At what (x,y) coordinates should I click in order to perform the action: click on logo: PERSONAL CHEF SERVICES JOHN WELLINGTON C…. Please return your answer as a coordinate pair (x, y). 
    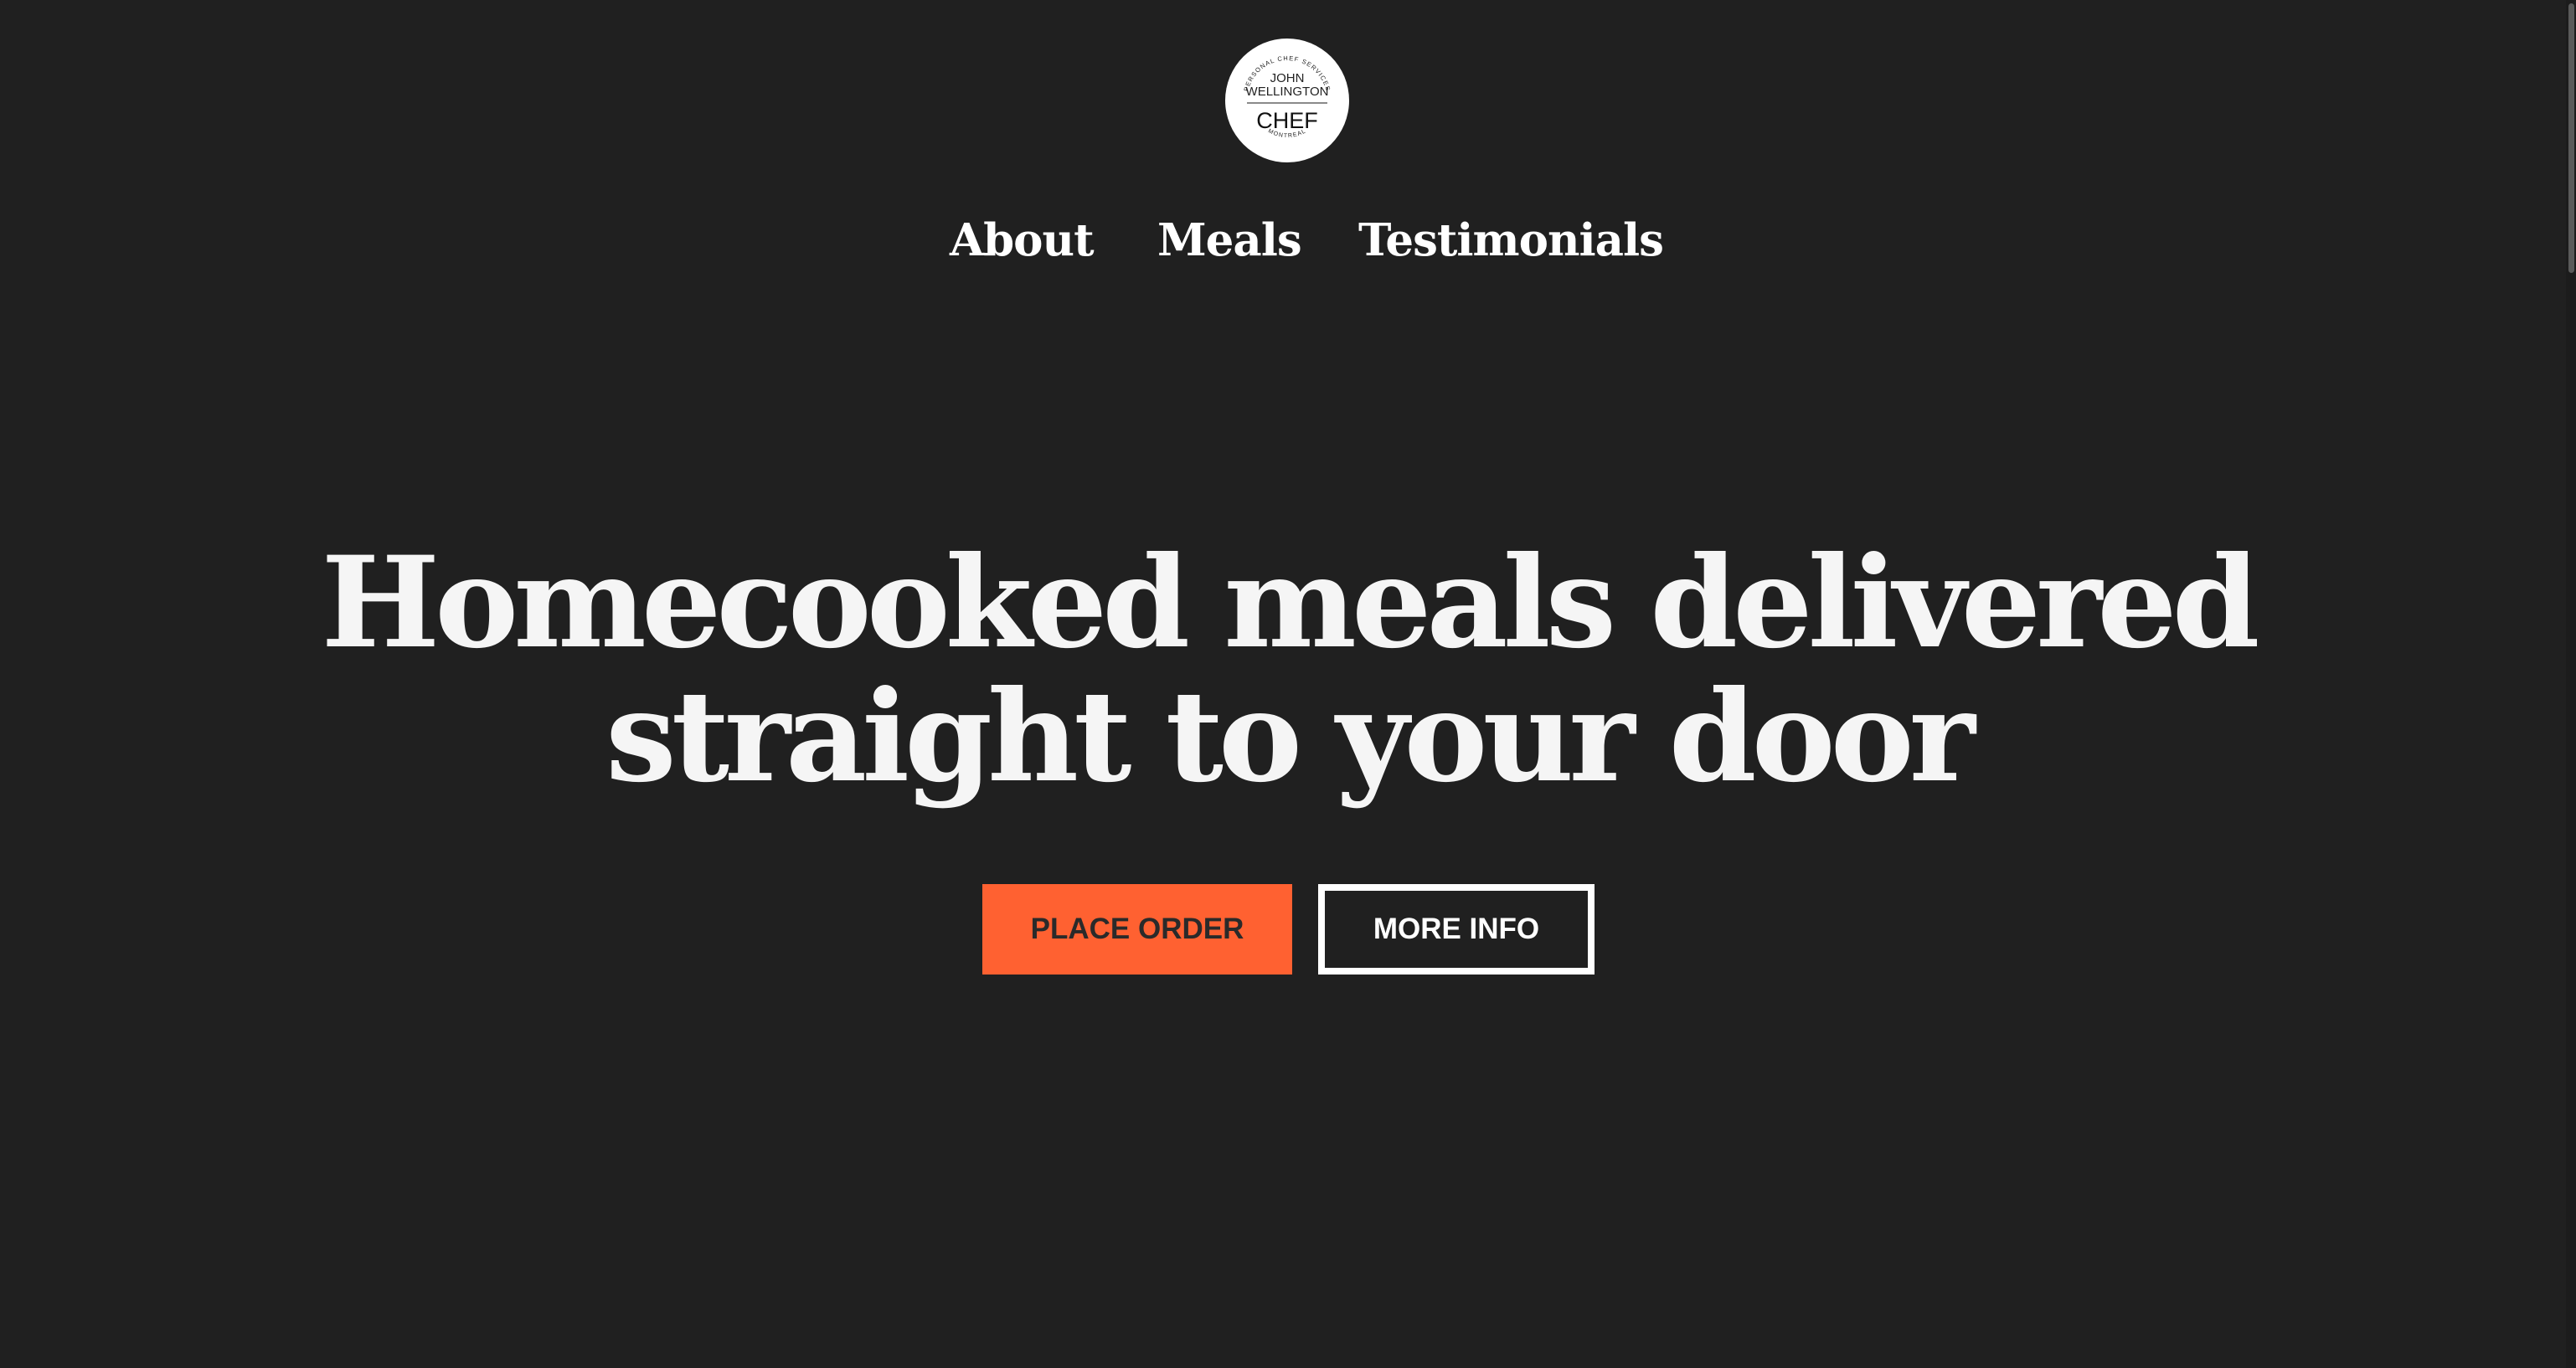
    Looking at the image, I should click on (1287, 100).